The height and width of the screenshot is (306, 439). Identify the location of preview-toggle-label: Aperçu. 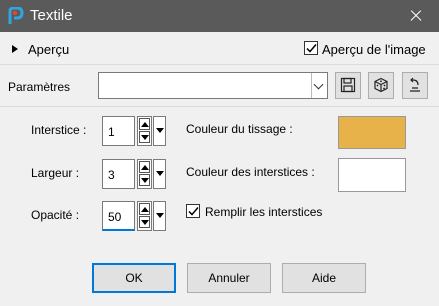
(49, 49).